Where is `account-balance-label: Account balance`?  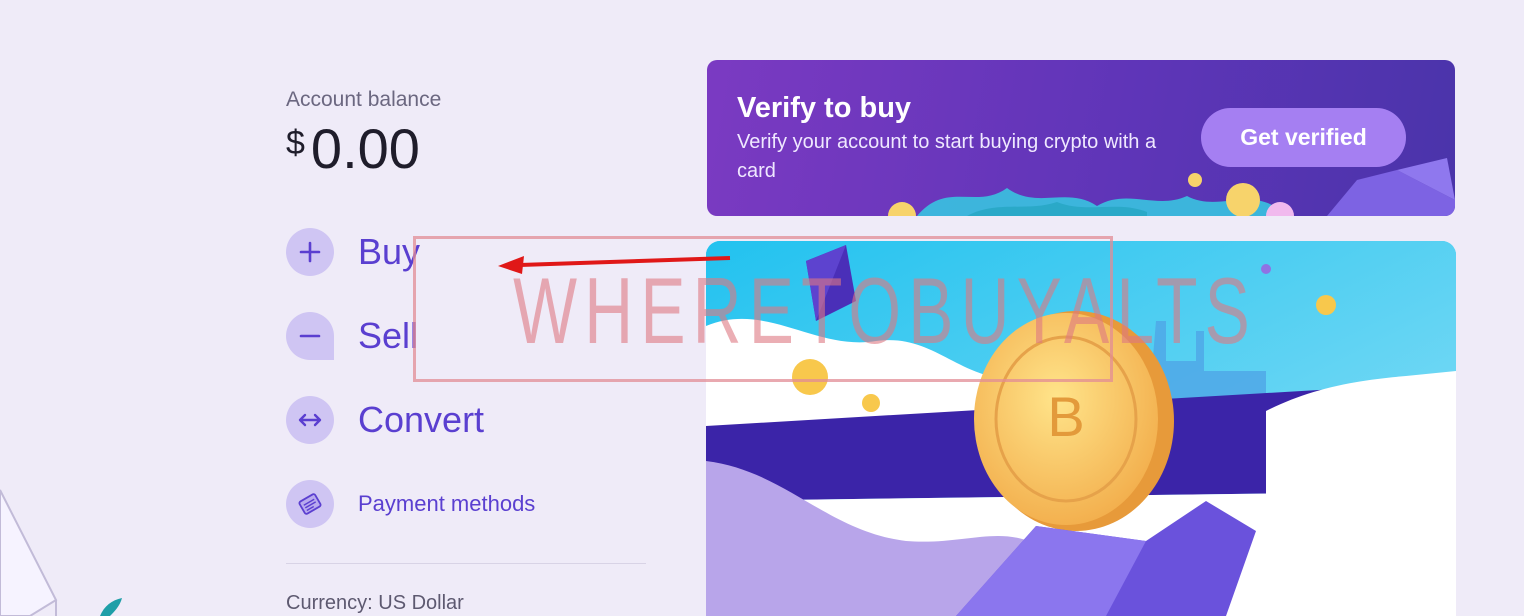 account-balance-label: Account balance is located at coordinates (364, 99).